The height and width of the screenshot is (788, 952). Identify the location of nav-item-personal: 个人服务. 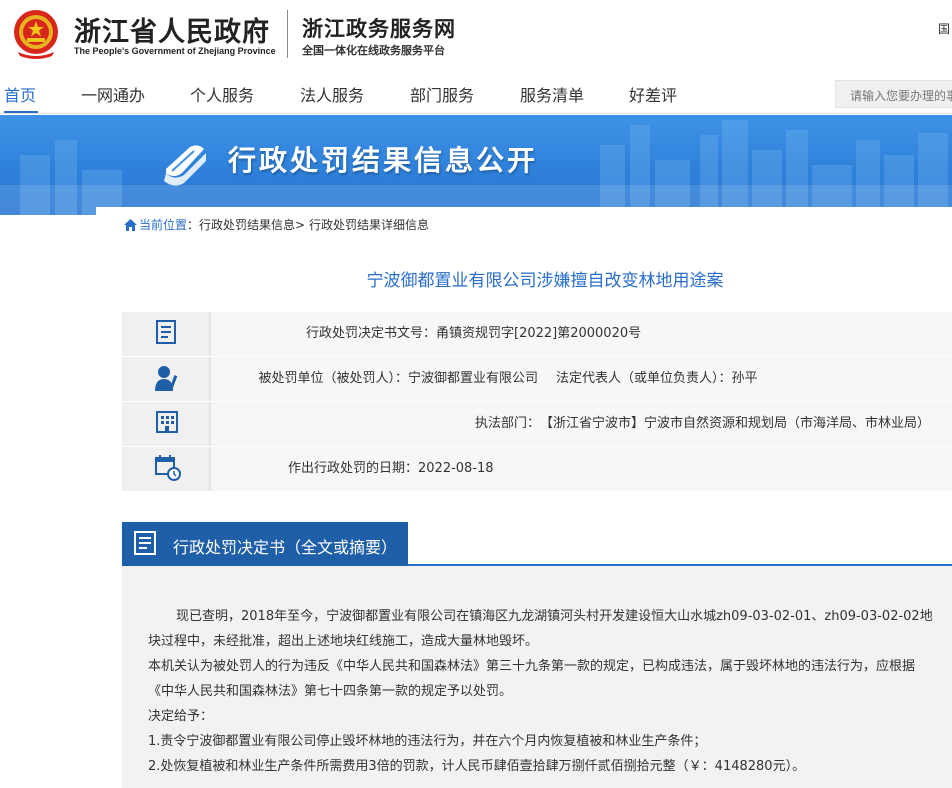
(222, 94).